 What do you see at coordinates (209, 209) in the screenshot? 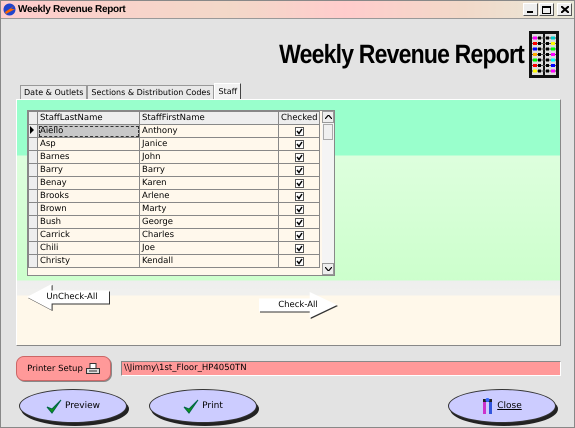
I see `table-cell: Marty` at bounding box center [209, 209].